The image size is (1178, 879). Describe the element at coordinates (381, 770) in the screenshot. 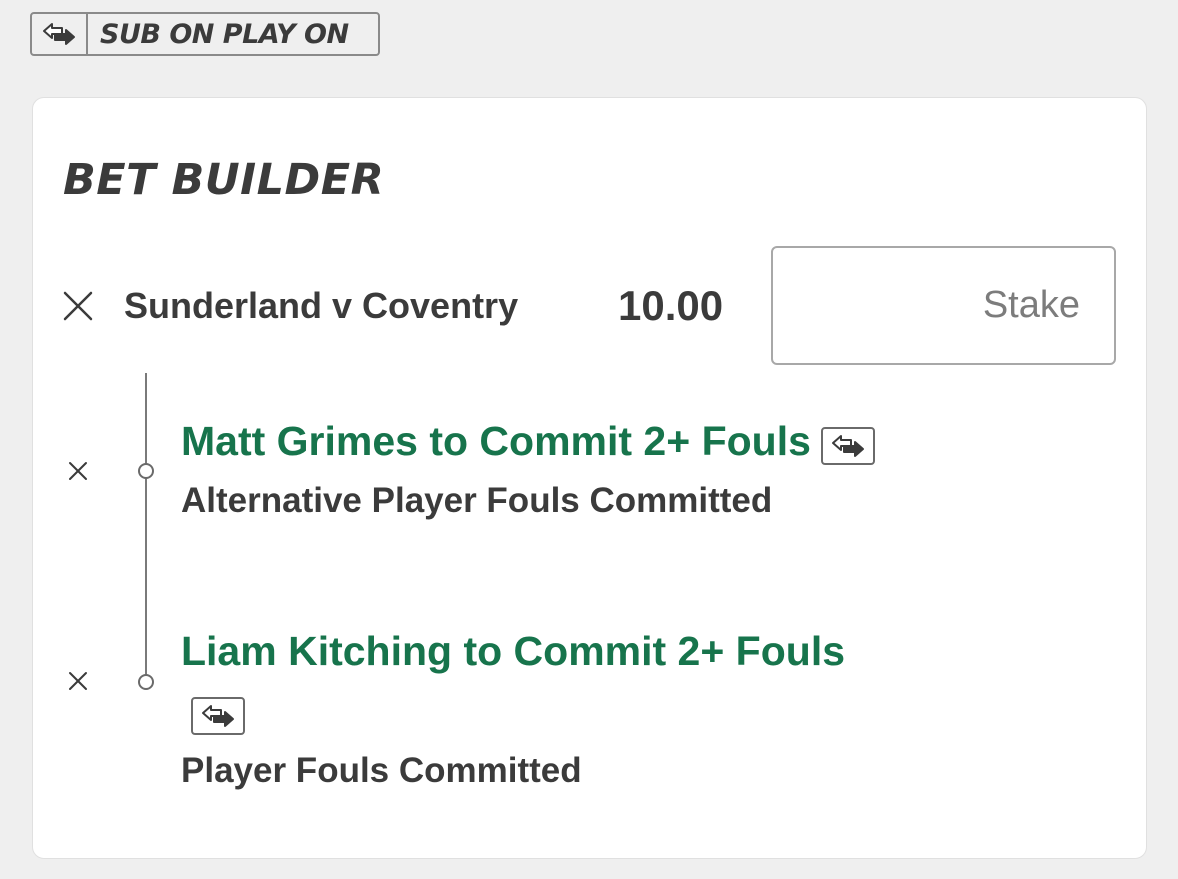

I see `selection-market: Player Fouls Committed` at that location.